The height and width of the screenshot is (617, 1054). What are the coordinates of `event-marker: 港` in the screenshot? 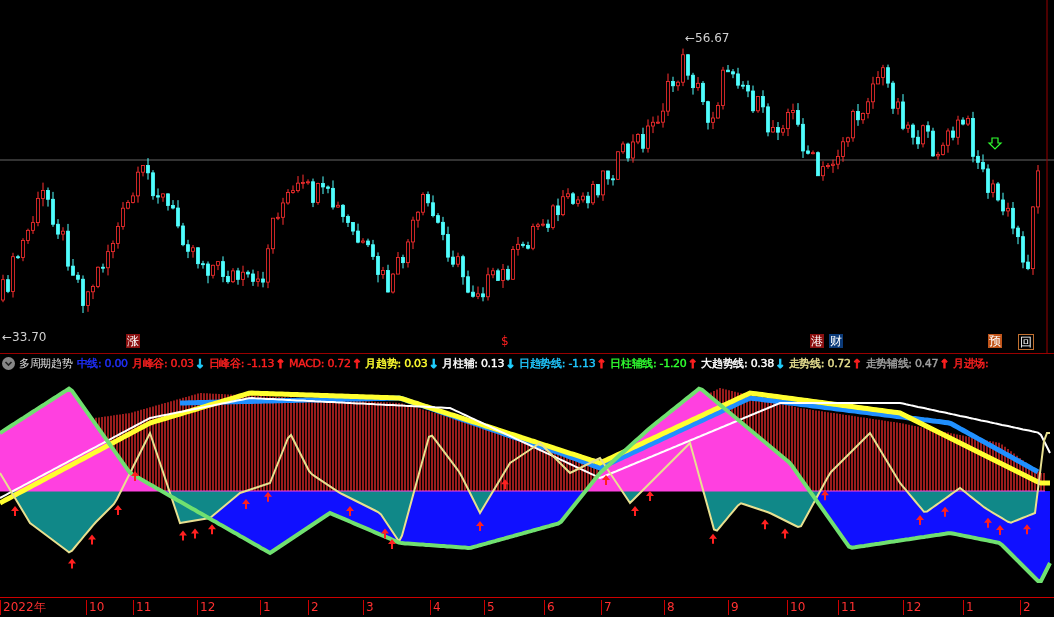 It's located at (817, 341).